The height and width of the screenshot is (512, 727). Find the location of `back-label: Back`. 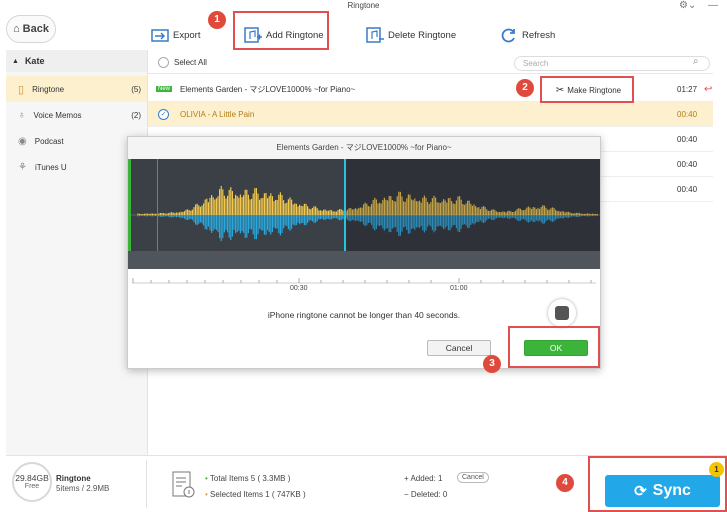

back-label: Back is located at coordinates (35, 29).